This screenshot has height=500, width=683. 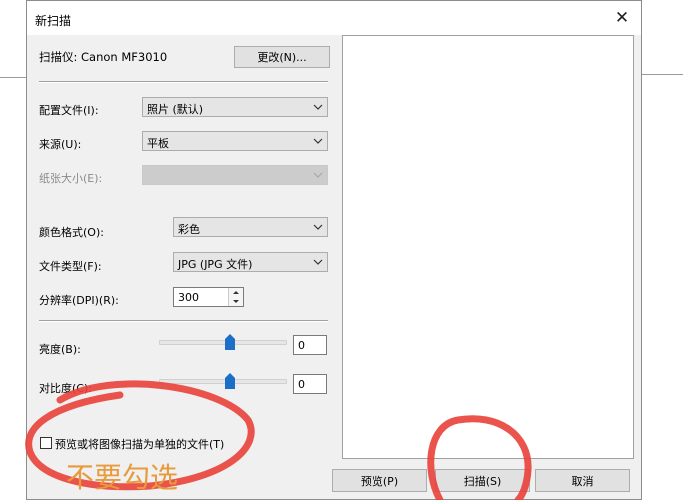 I want to click on title-bar: 新扫描 ✕, so click(x=334, y=18).